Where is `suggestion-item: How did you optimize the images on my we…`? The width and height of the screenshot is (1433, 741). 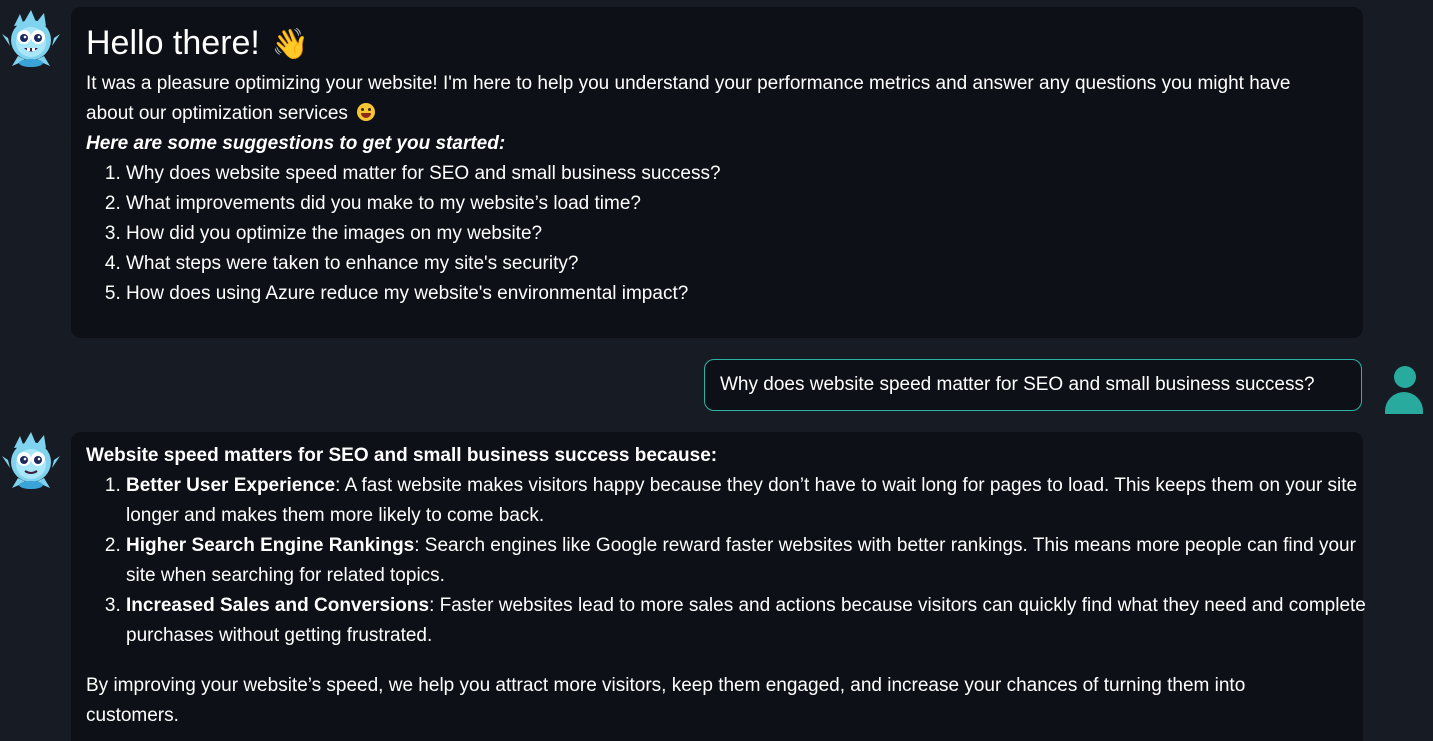
suggestion-item: How did you optimize the images on my we… is located at coordinates (741, 234).